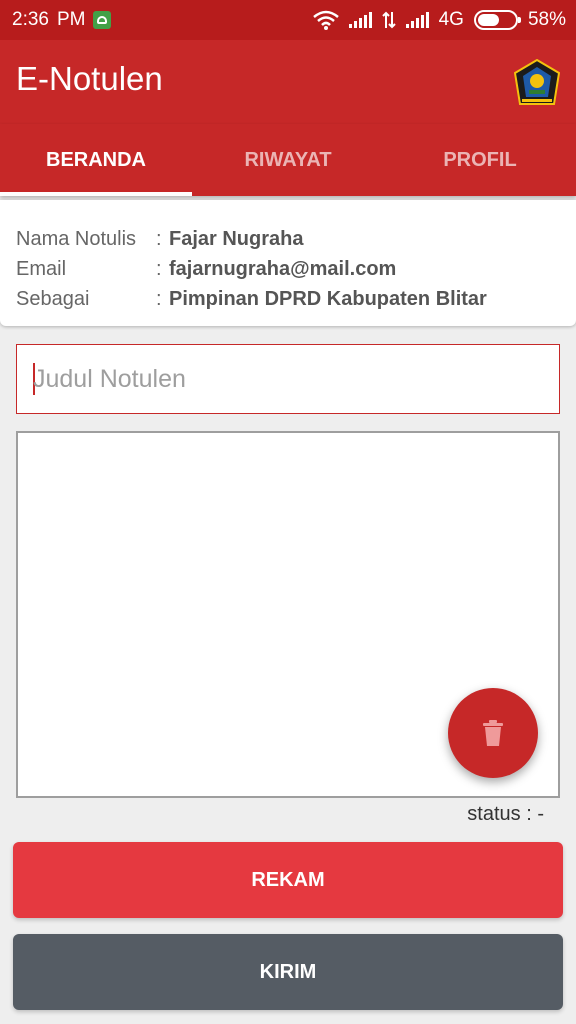  What do you see at coordinates (388, 20) in the screenshot?
I see `data-transfer-icon` at bounding box center [388, 20].